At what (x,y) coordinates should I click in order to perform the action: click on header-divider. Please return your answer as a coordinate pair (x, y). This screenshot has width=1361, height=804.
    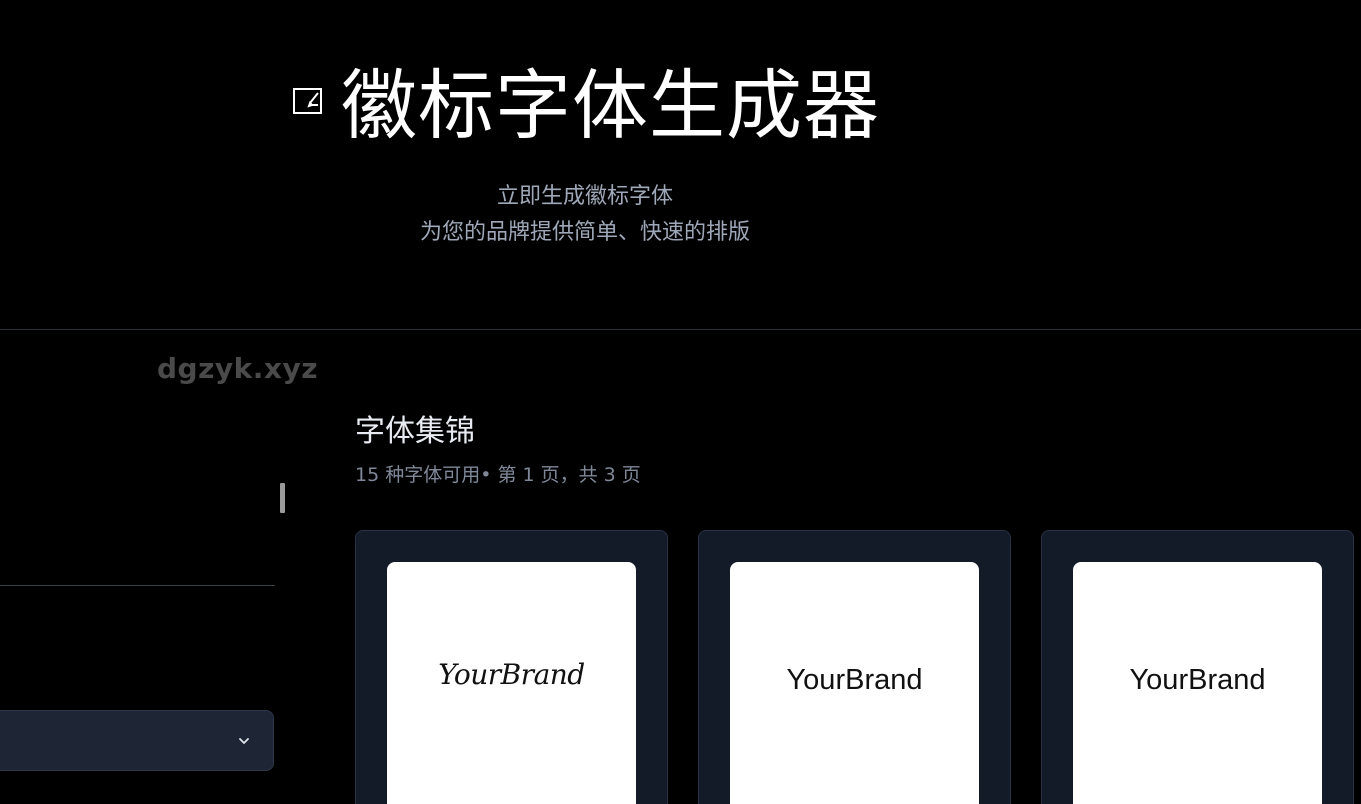
    Looking at the image, I should click on (680, 329).